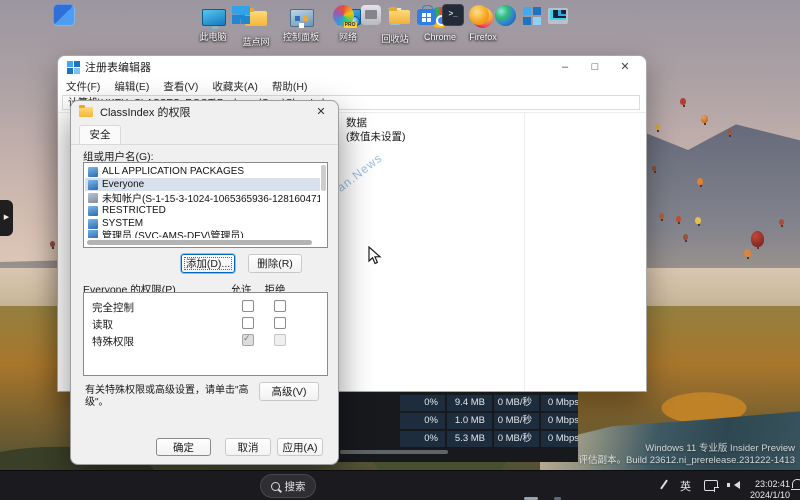  I want to click on taskbar-edge, so click(505, 15).